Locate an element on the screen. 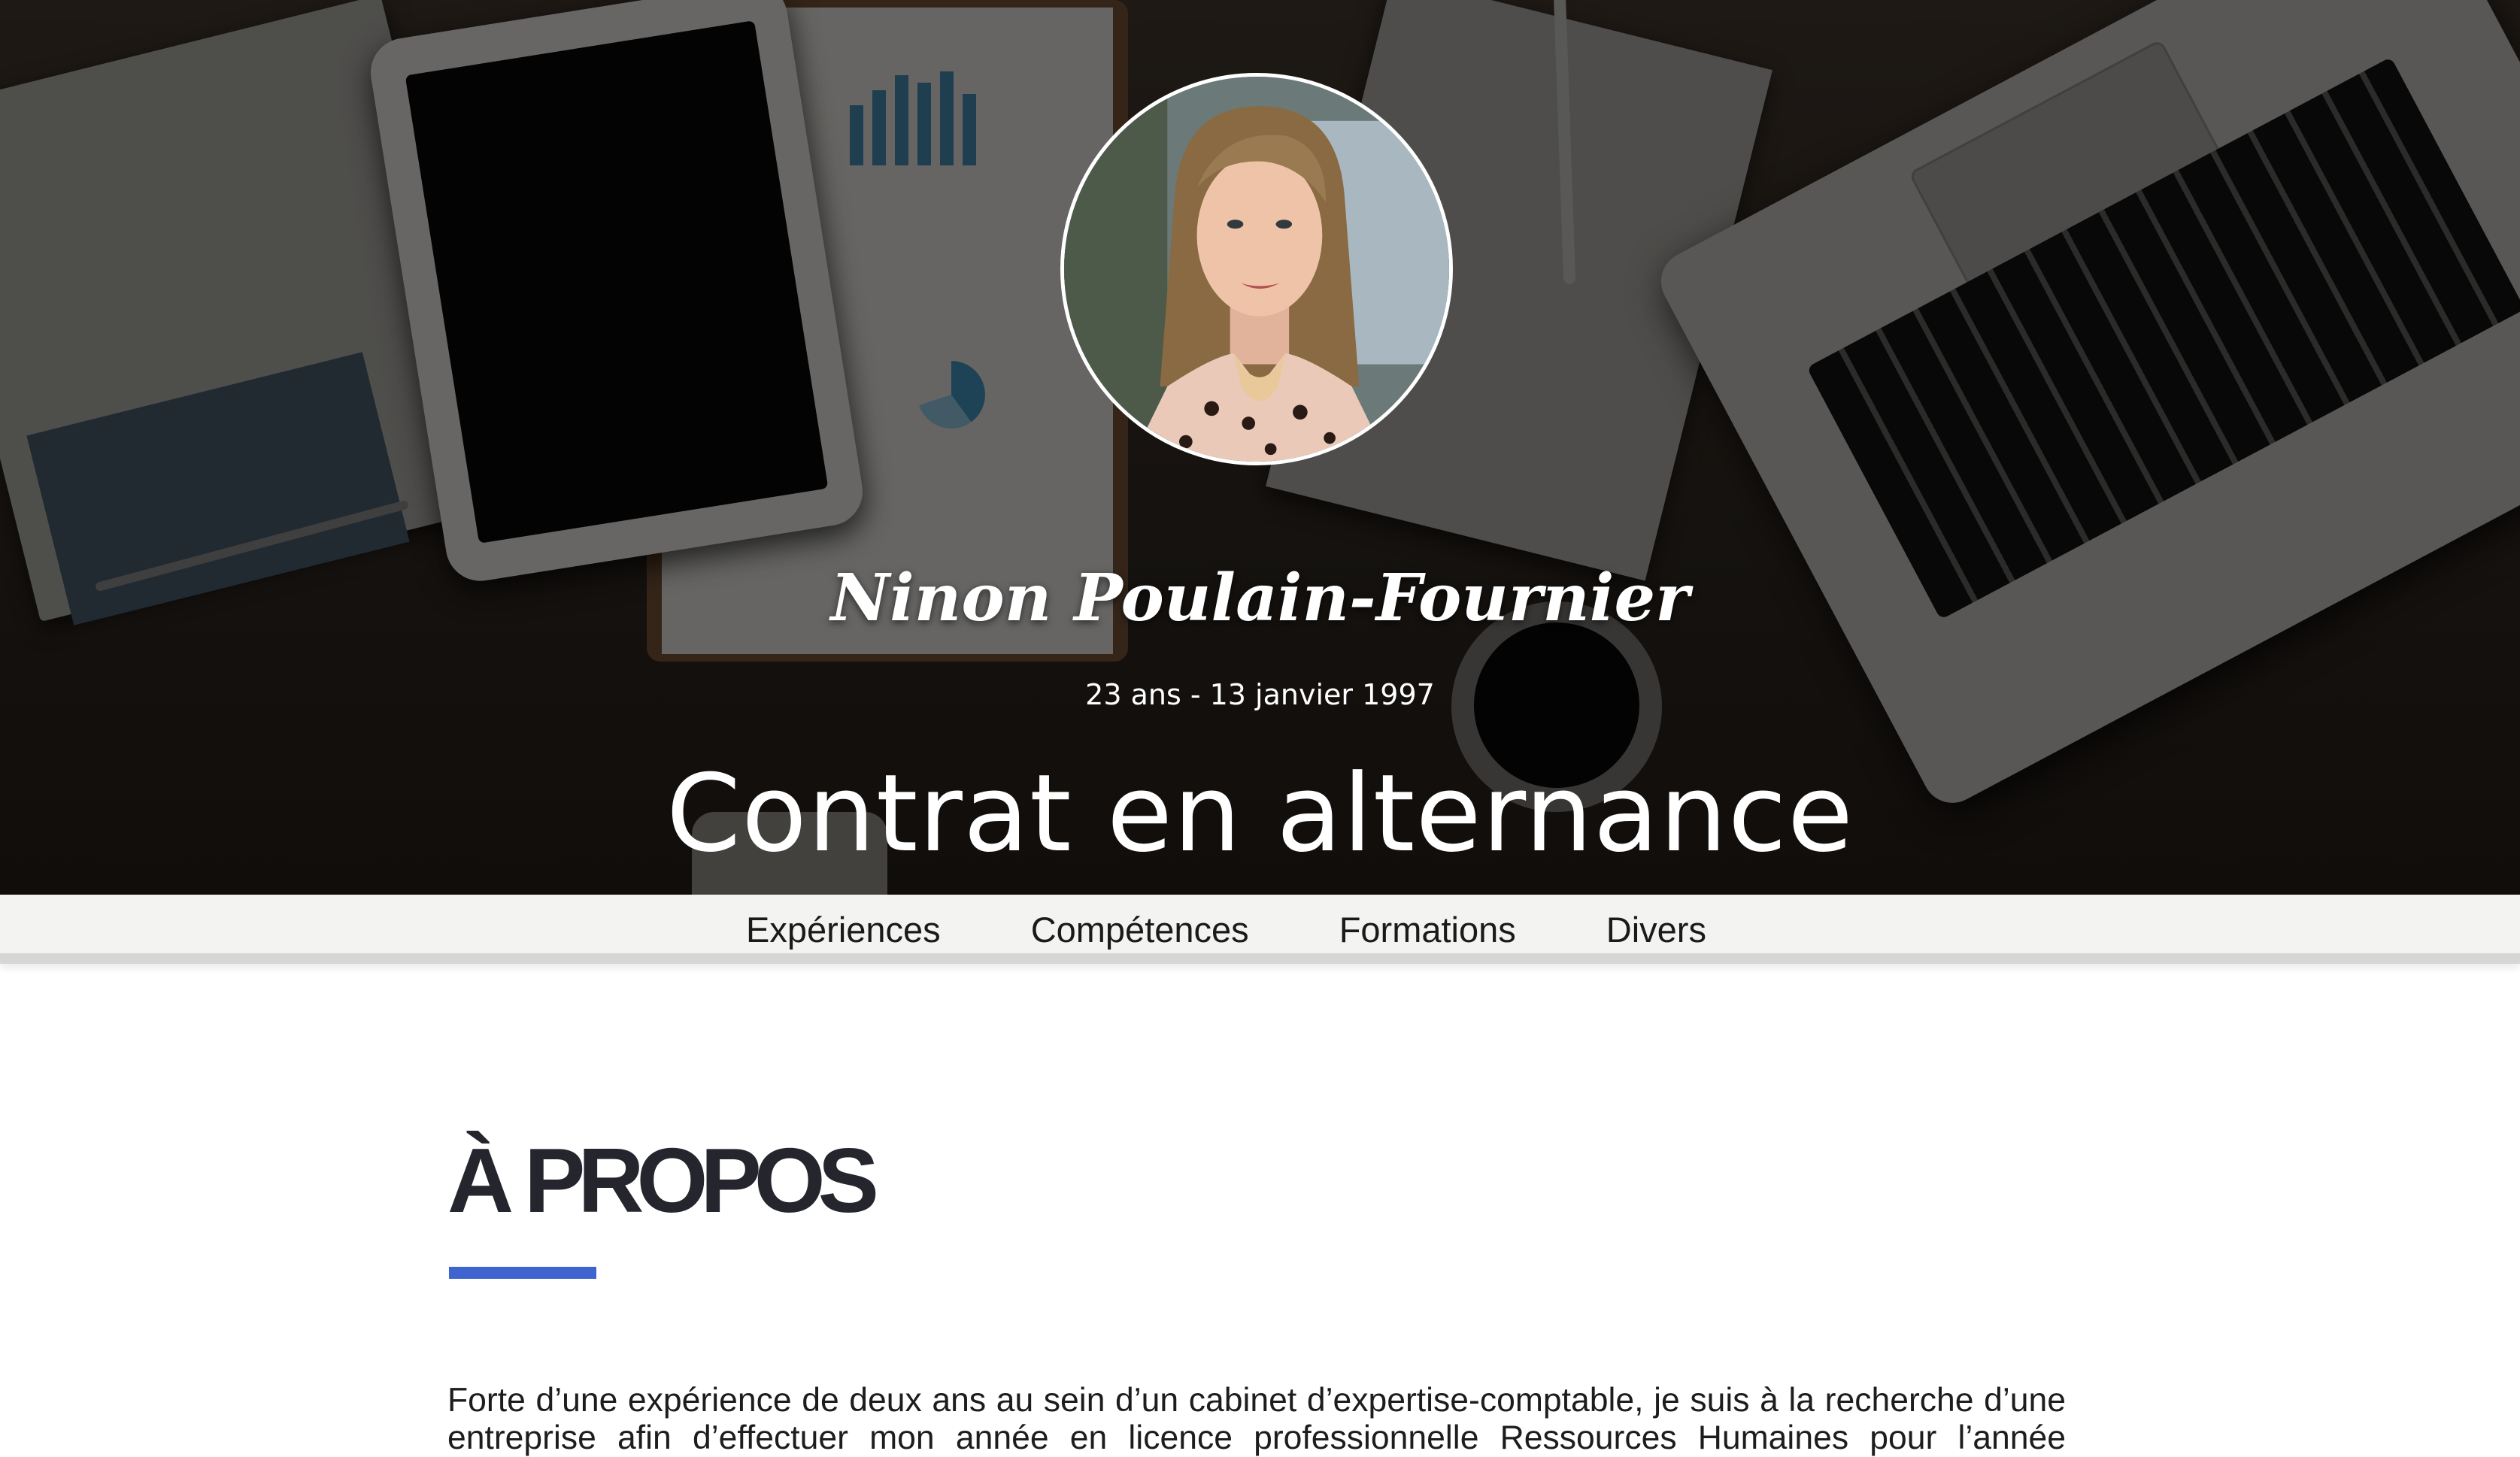 Image resolution: width=2520 pixels, height=1457 pixels. avatar-photo-icon is located at coordinates (1256, 269).